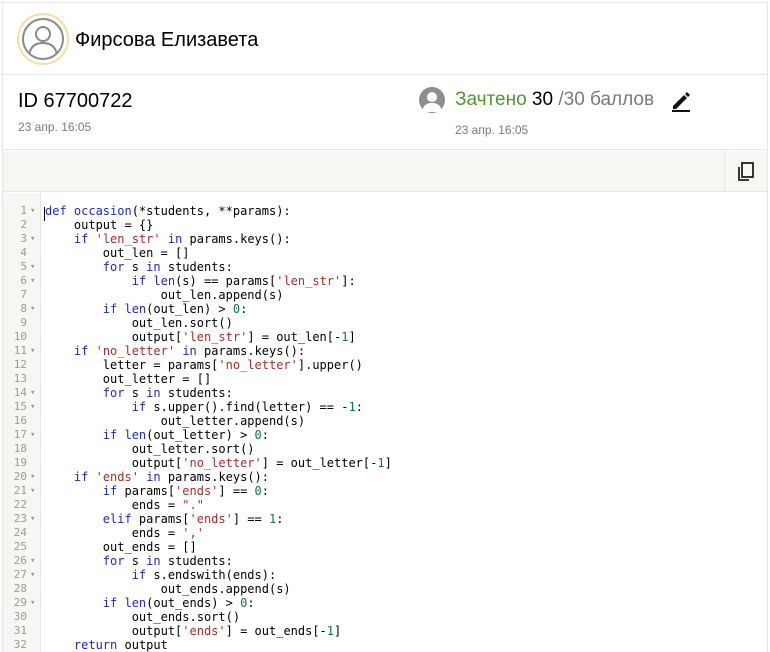  I want to click on line-number: 22, so click(20, 504).